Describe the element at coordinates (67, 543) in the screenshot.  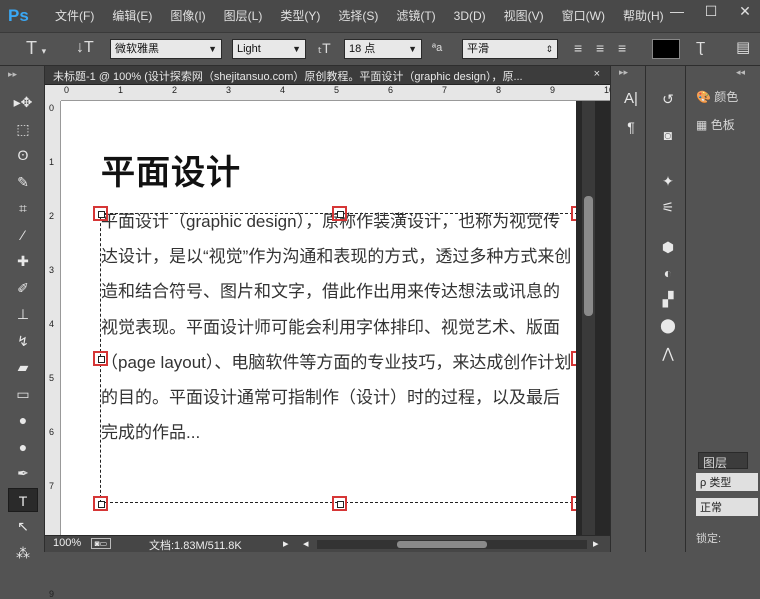
I see `zoom-level: 100%` at that location.